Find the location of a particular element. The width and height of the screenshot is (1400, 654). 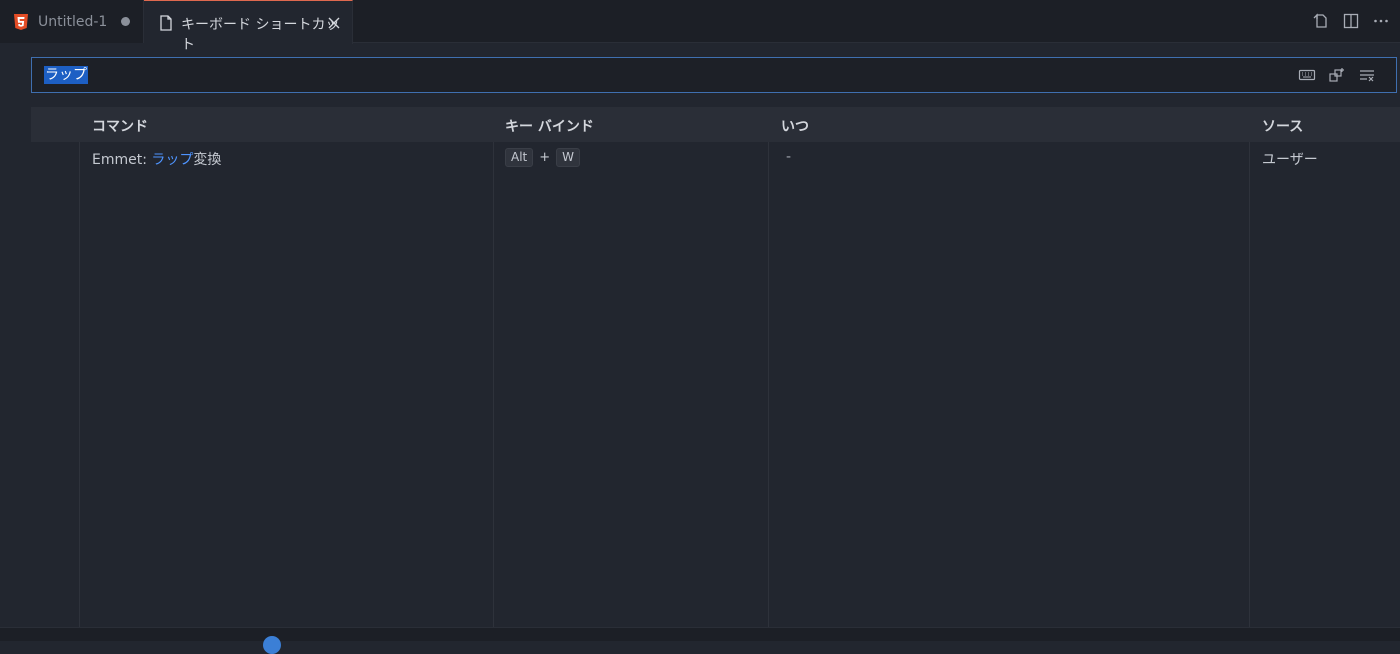

column-header-when: いつ is located at coordinates (795, 126).